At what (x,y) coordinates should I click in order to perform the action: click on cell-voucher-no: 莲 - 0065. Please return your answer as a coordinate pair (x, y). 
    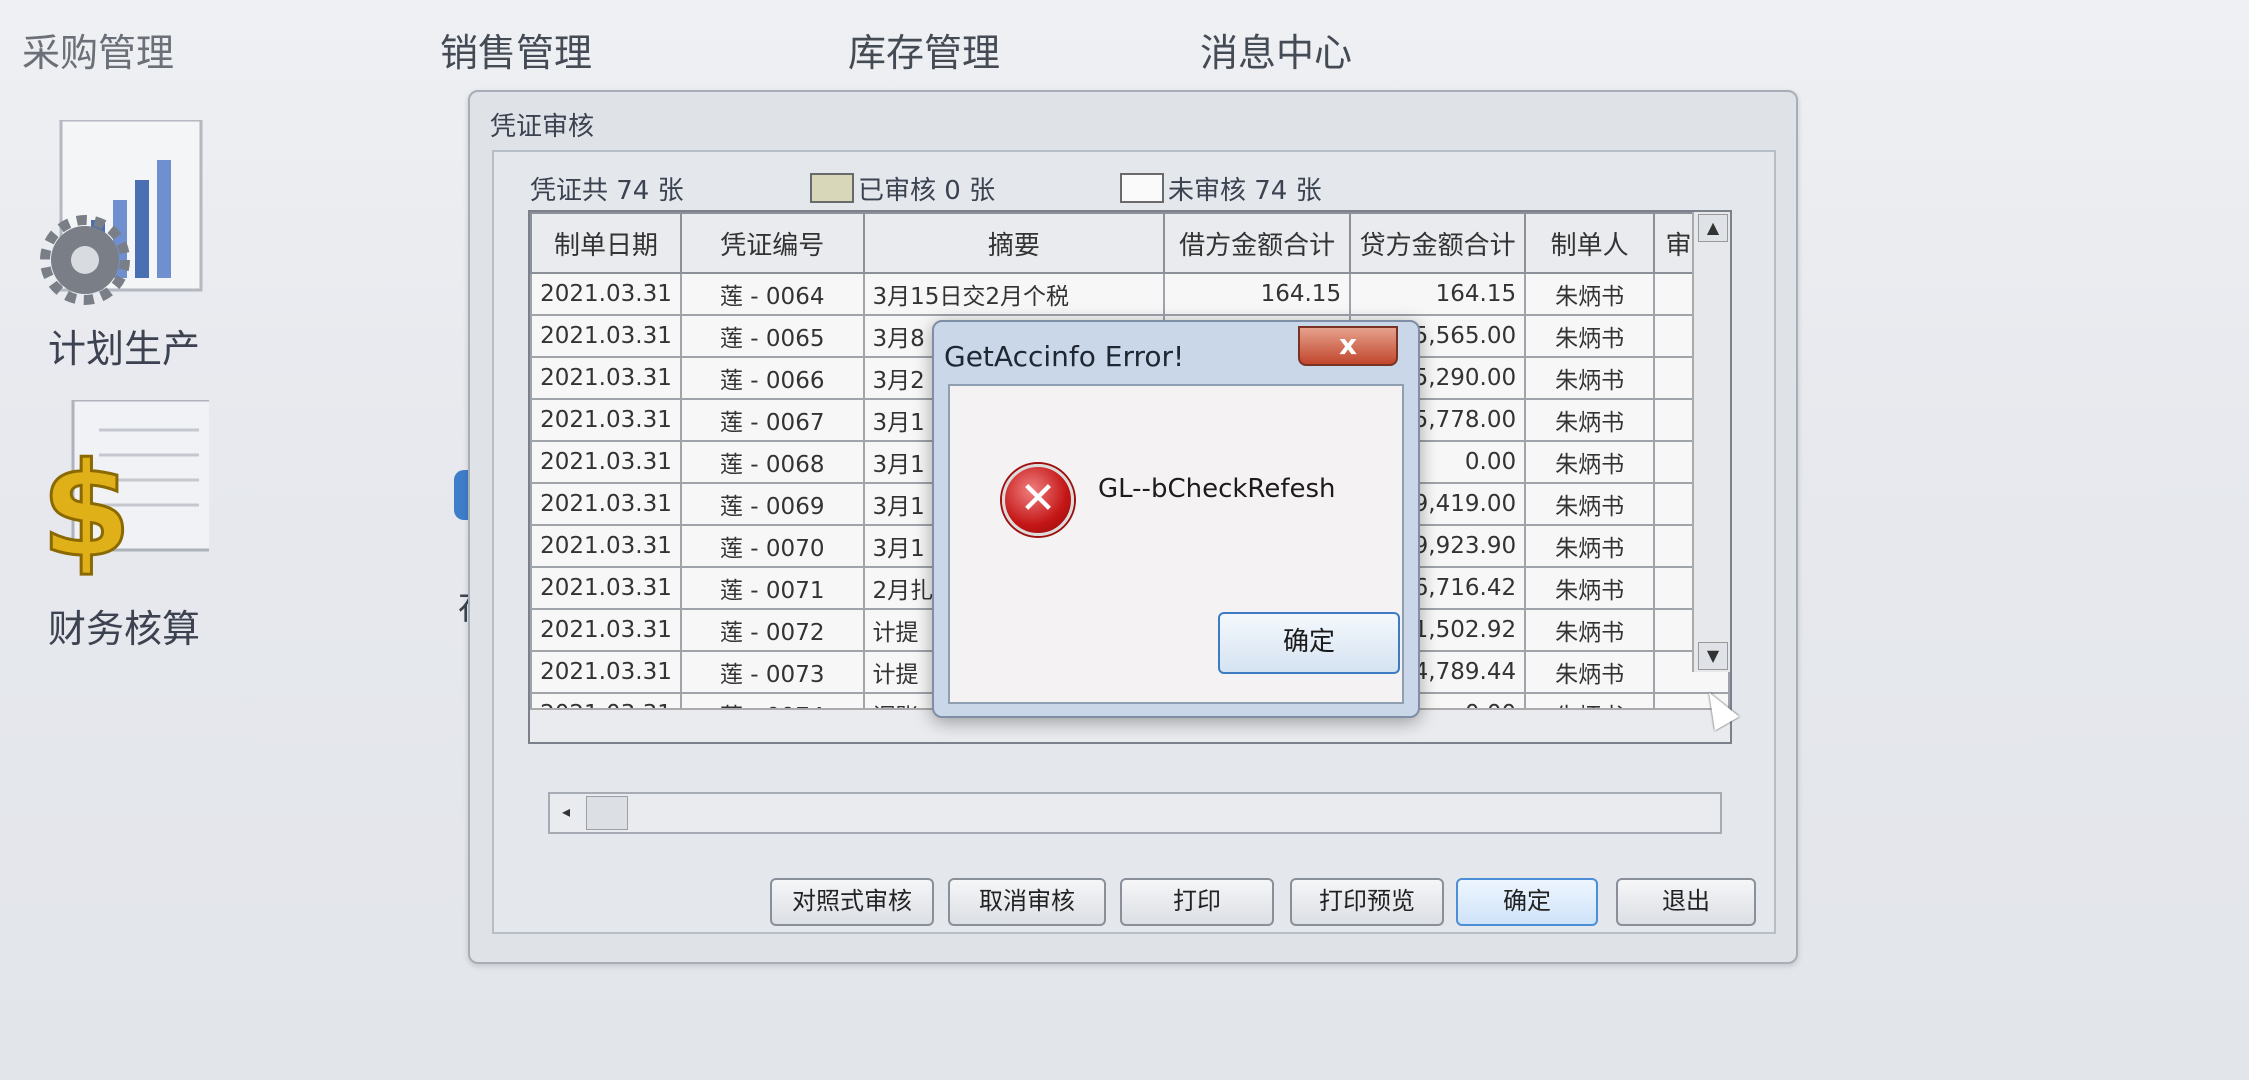
    Looking at the image, I should click on (772, 336).